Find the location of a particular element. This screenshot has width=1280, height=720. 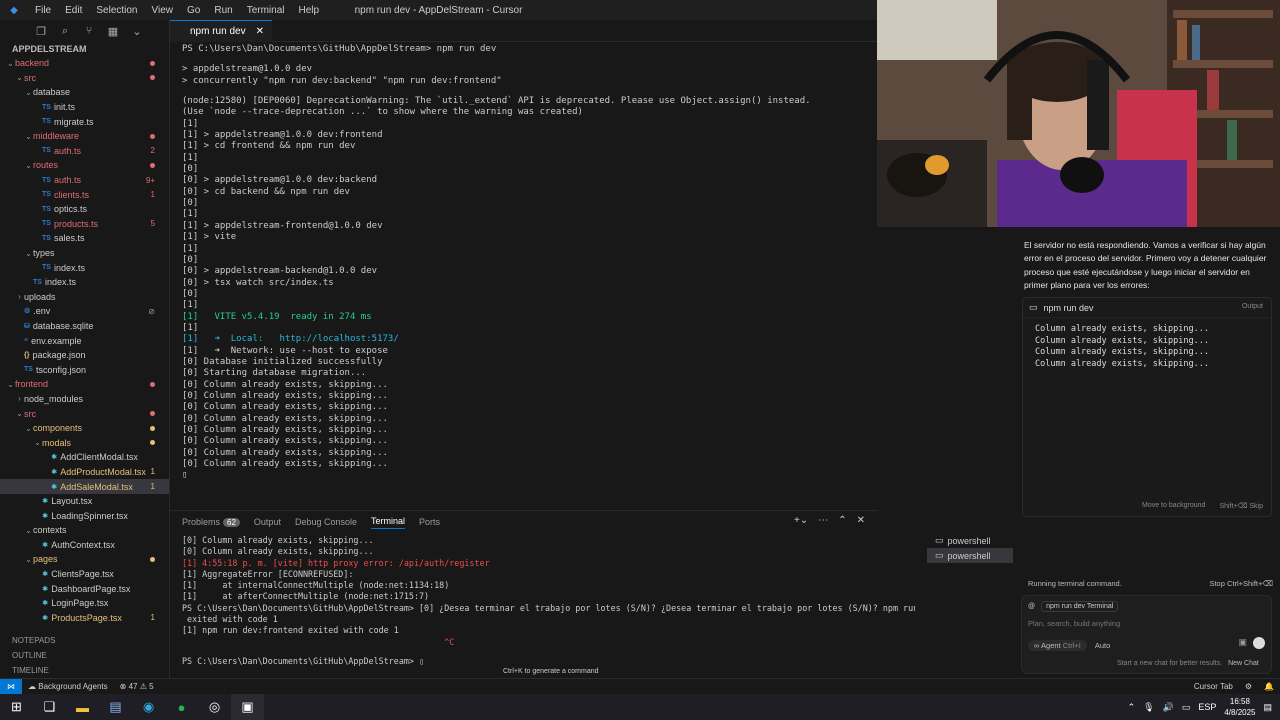

send-button is located at coordinates (1259, 643).